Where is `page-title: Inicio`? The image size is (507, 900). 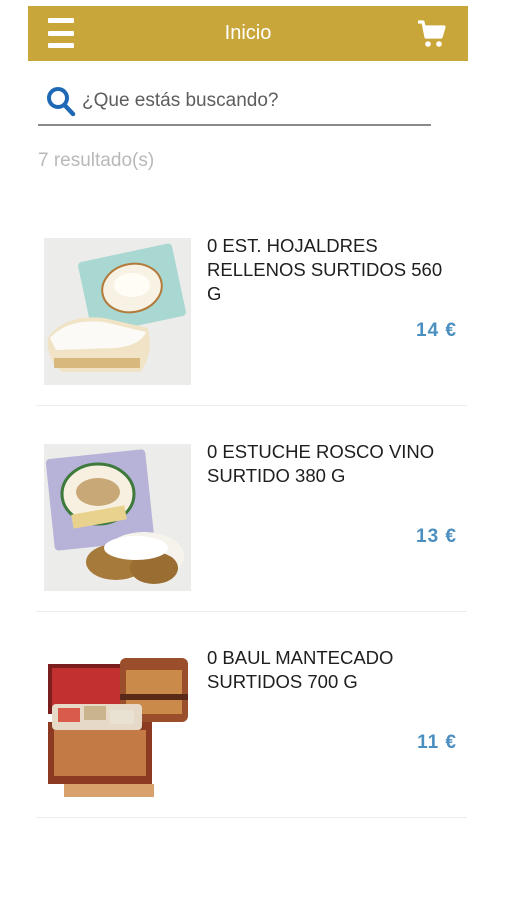
page-title: Inicio is located at coordinates (248, 33).